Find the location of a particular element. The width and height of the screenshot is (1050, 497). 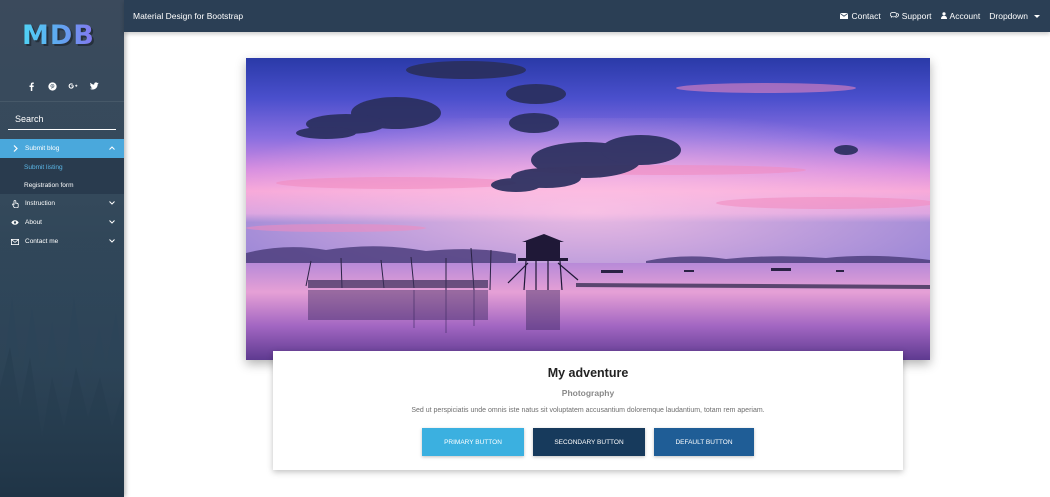

nav-link-contact: Contact is located at coordinates (860, 16).